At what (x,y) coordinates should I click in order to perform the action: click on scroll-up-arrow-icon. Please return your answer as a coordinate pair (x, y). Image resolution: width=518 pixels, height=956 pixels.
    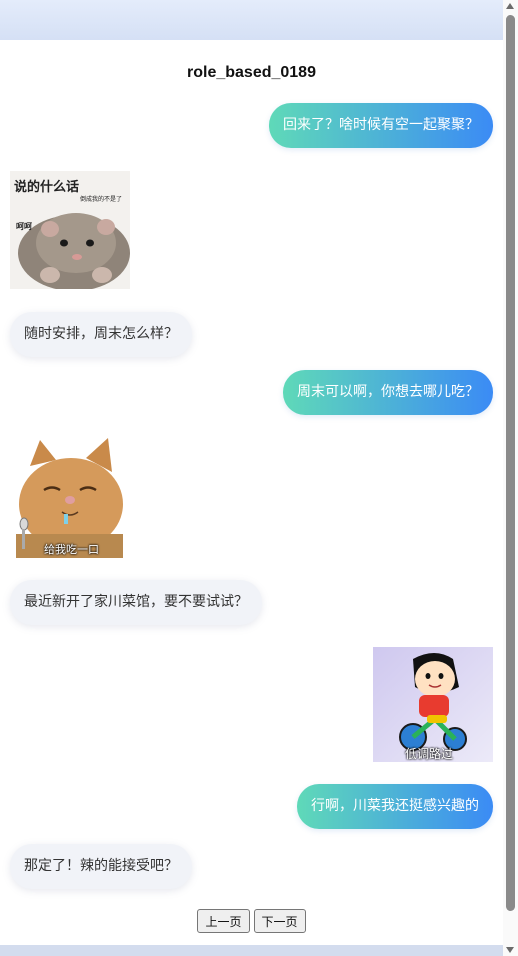
    Looking at the image, I should click on (510, 6).